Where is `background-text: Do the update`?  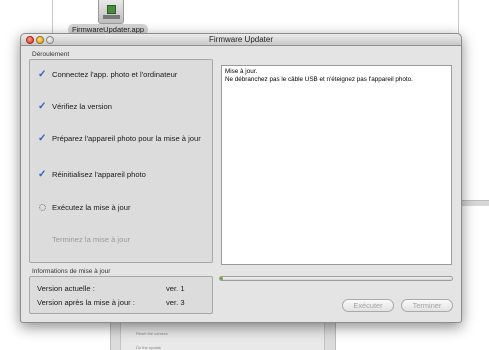
background-text: Do the update is located at coordinates (149, 347).